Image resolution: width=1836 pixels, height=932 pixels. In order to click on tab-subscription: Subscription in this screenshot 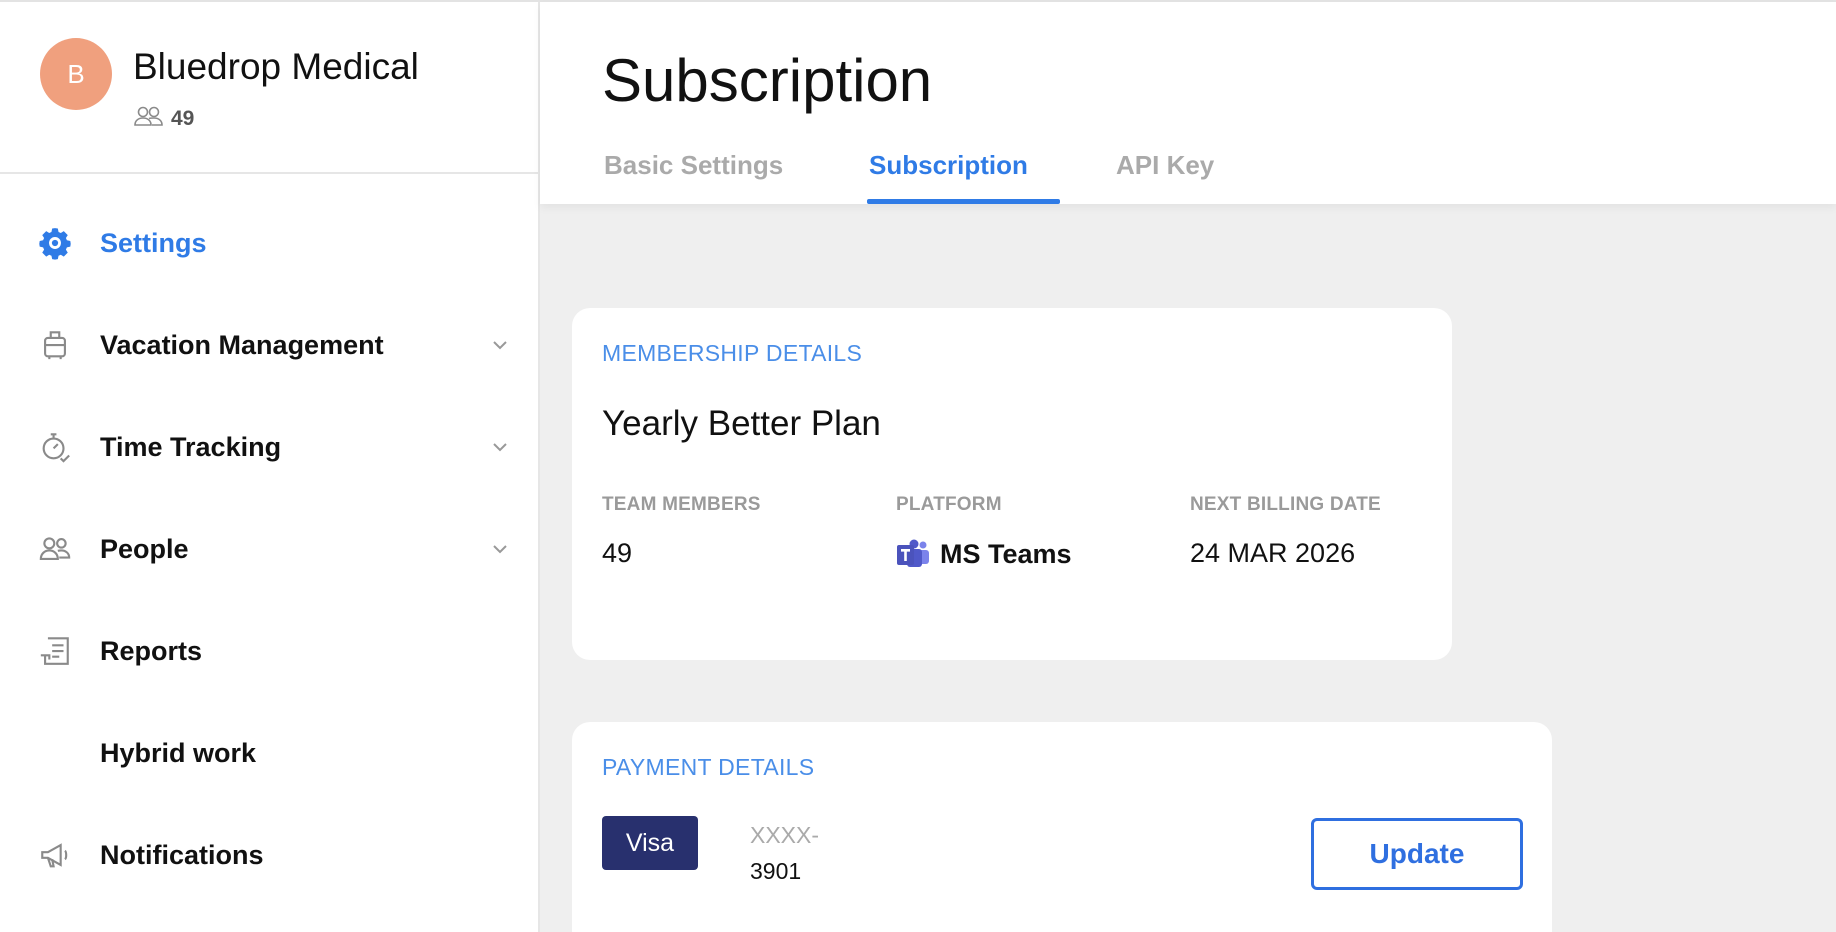, I will do `click(963, 177)`.